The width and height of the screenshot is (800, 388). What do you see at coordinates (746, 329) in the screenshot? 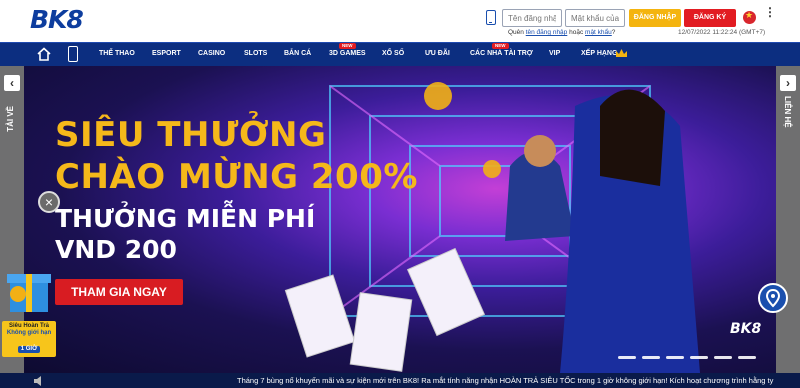
I see `hero-watermark-logo: BK8` at bounding box center [746, 329].